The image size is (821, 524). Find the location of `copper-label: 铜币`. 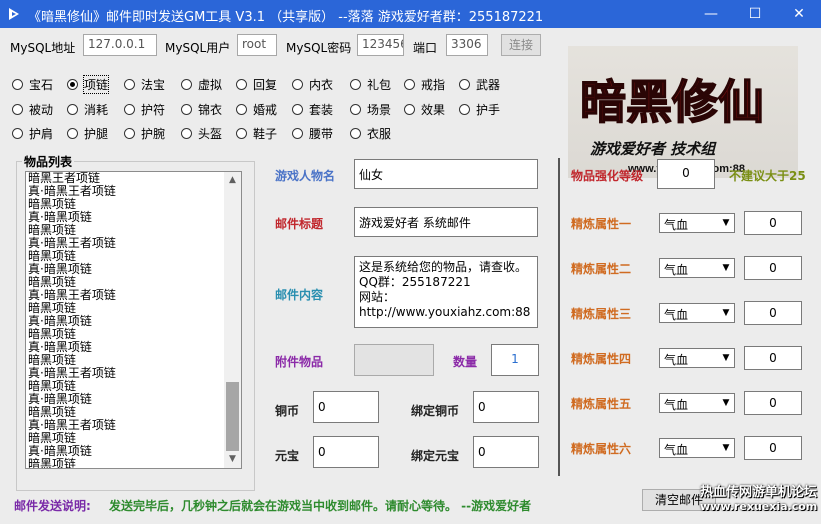

copper-label: 铜币 is located at coordinates (287, 411).